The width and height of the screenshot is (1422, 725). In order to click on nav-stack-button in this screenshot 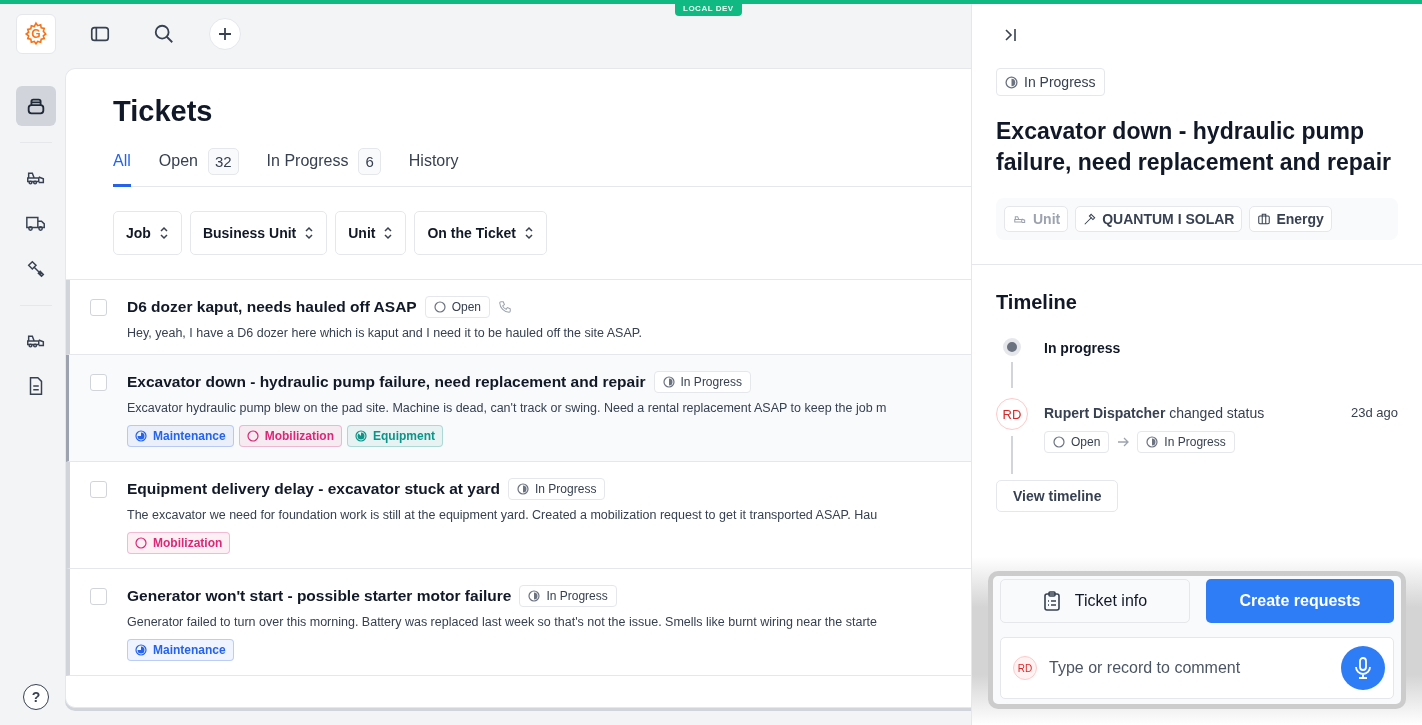, I will do `click(36, 106)`.